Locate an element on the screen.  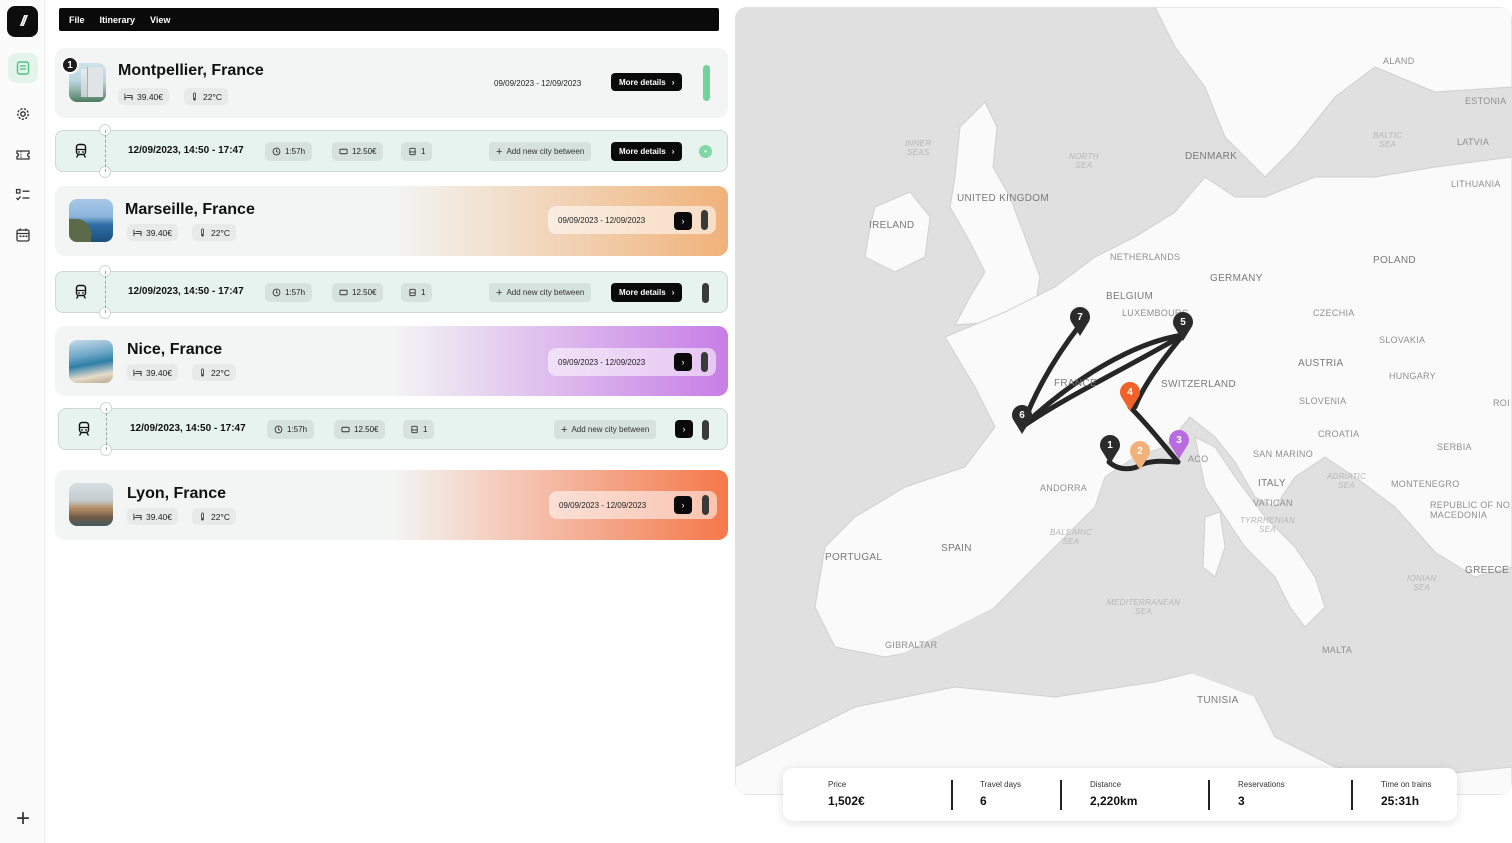
train-open-button: › is located at coordinates (684, 429).